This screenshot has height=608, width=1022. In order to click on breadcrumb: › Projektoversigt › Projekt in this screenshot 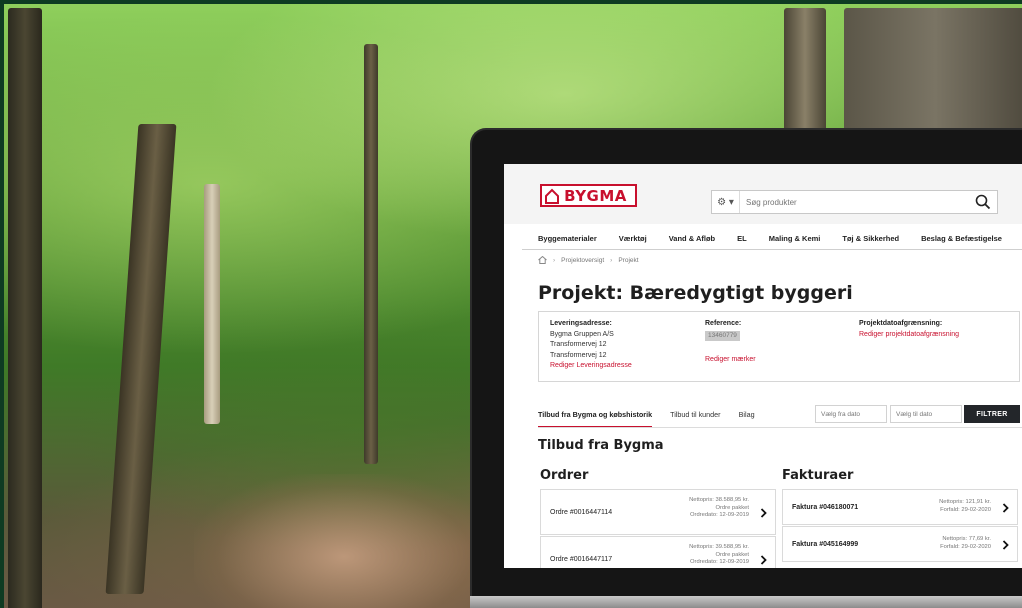, I will do `click(588, 260)`.